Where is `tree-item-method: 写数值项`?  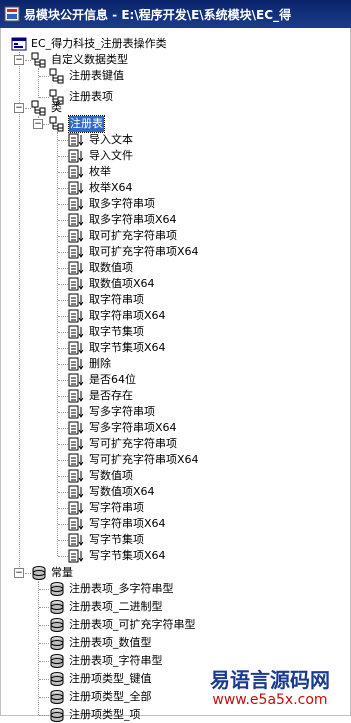 tree-item-method: 写数值项 is located at coordinates (173, 476).